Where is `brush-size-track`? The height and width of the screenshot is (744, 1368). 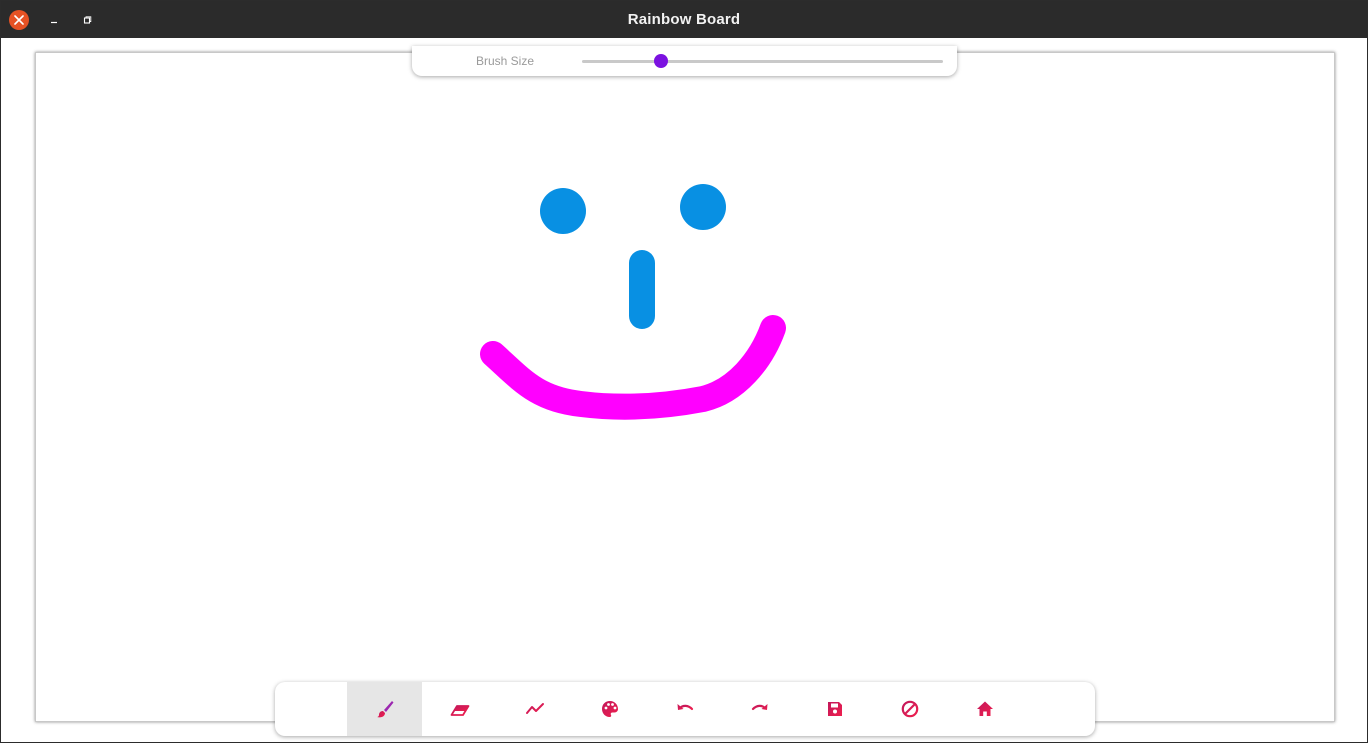
brush-size-track is located at coordinates (762, 61).